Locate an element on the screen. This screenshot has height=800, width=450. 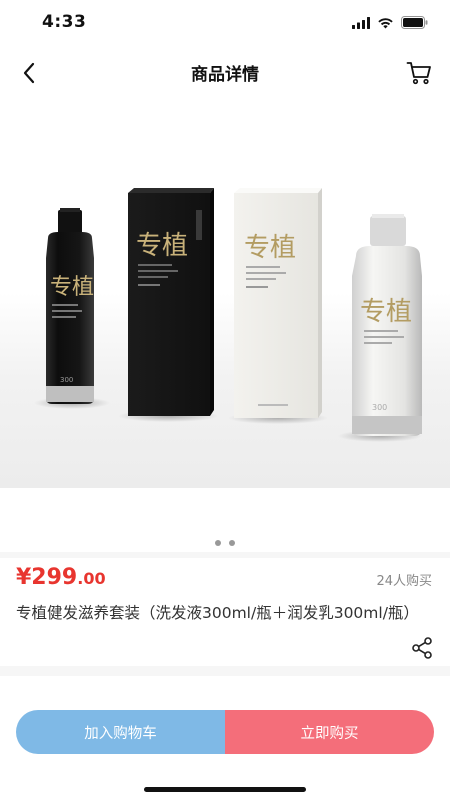
nav-bar: 商品详情 is located at coordinates (225, 72).